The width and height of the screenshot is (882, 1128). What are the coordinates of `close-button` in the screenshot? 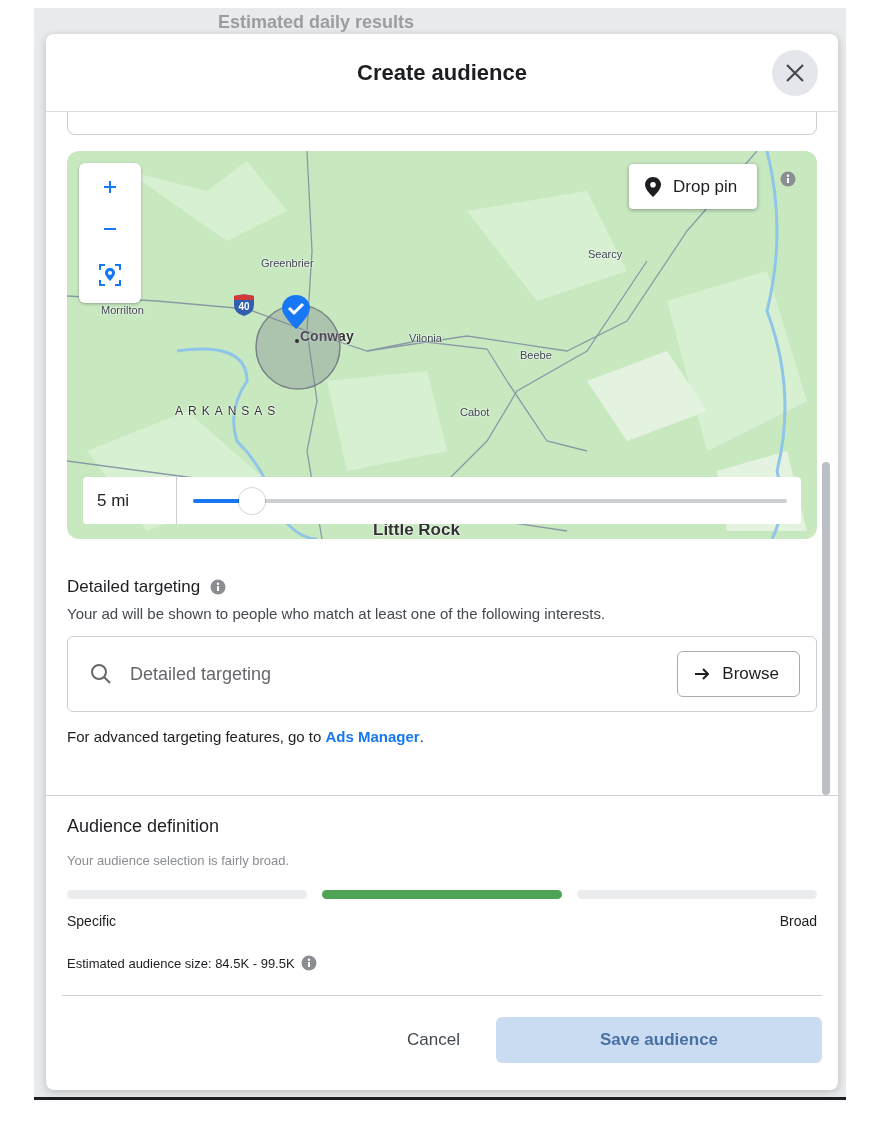 It's located at (795, 73).